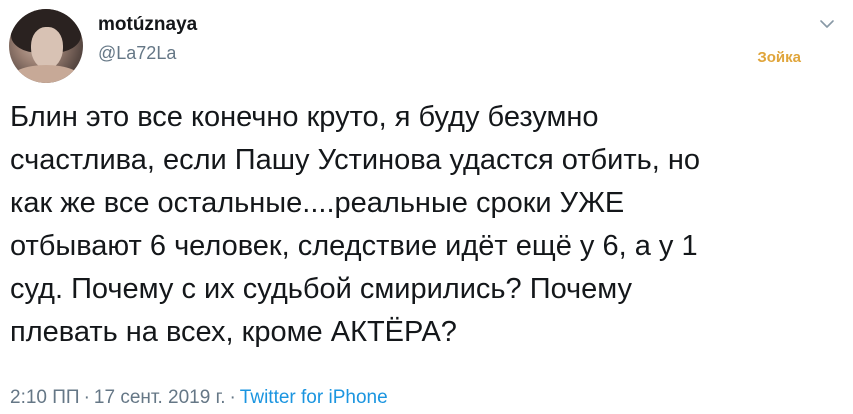  Describe the element at coordinates (827, 24) in the screenshot. I see `chevron-down-icon` at that location.